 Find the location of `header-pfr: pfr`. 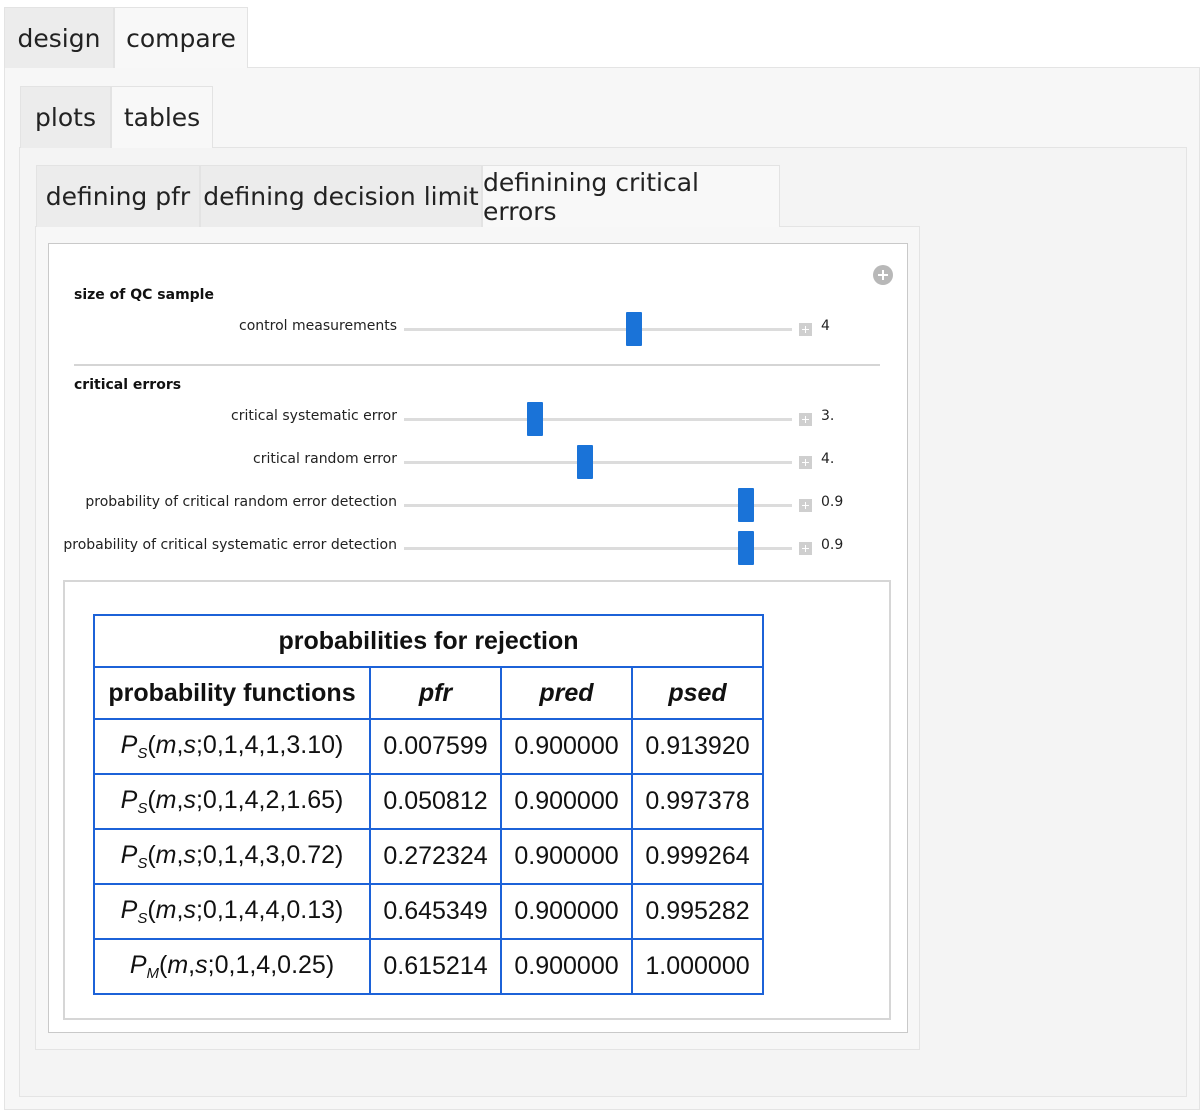

header-pfr: pfr is located at coordinates (435, 693).